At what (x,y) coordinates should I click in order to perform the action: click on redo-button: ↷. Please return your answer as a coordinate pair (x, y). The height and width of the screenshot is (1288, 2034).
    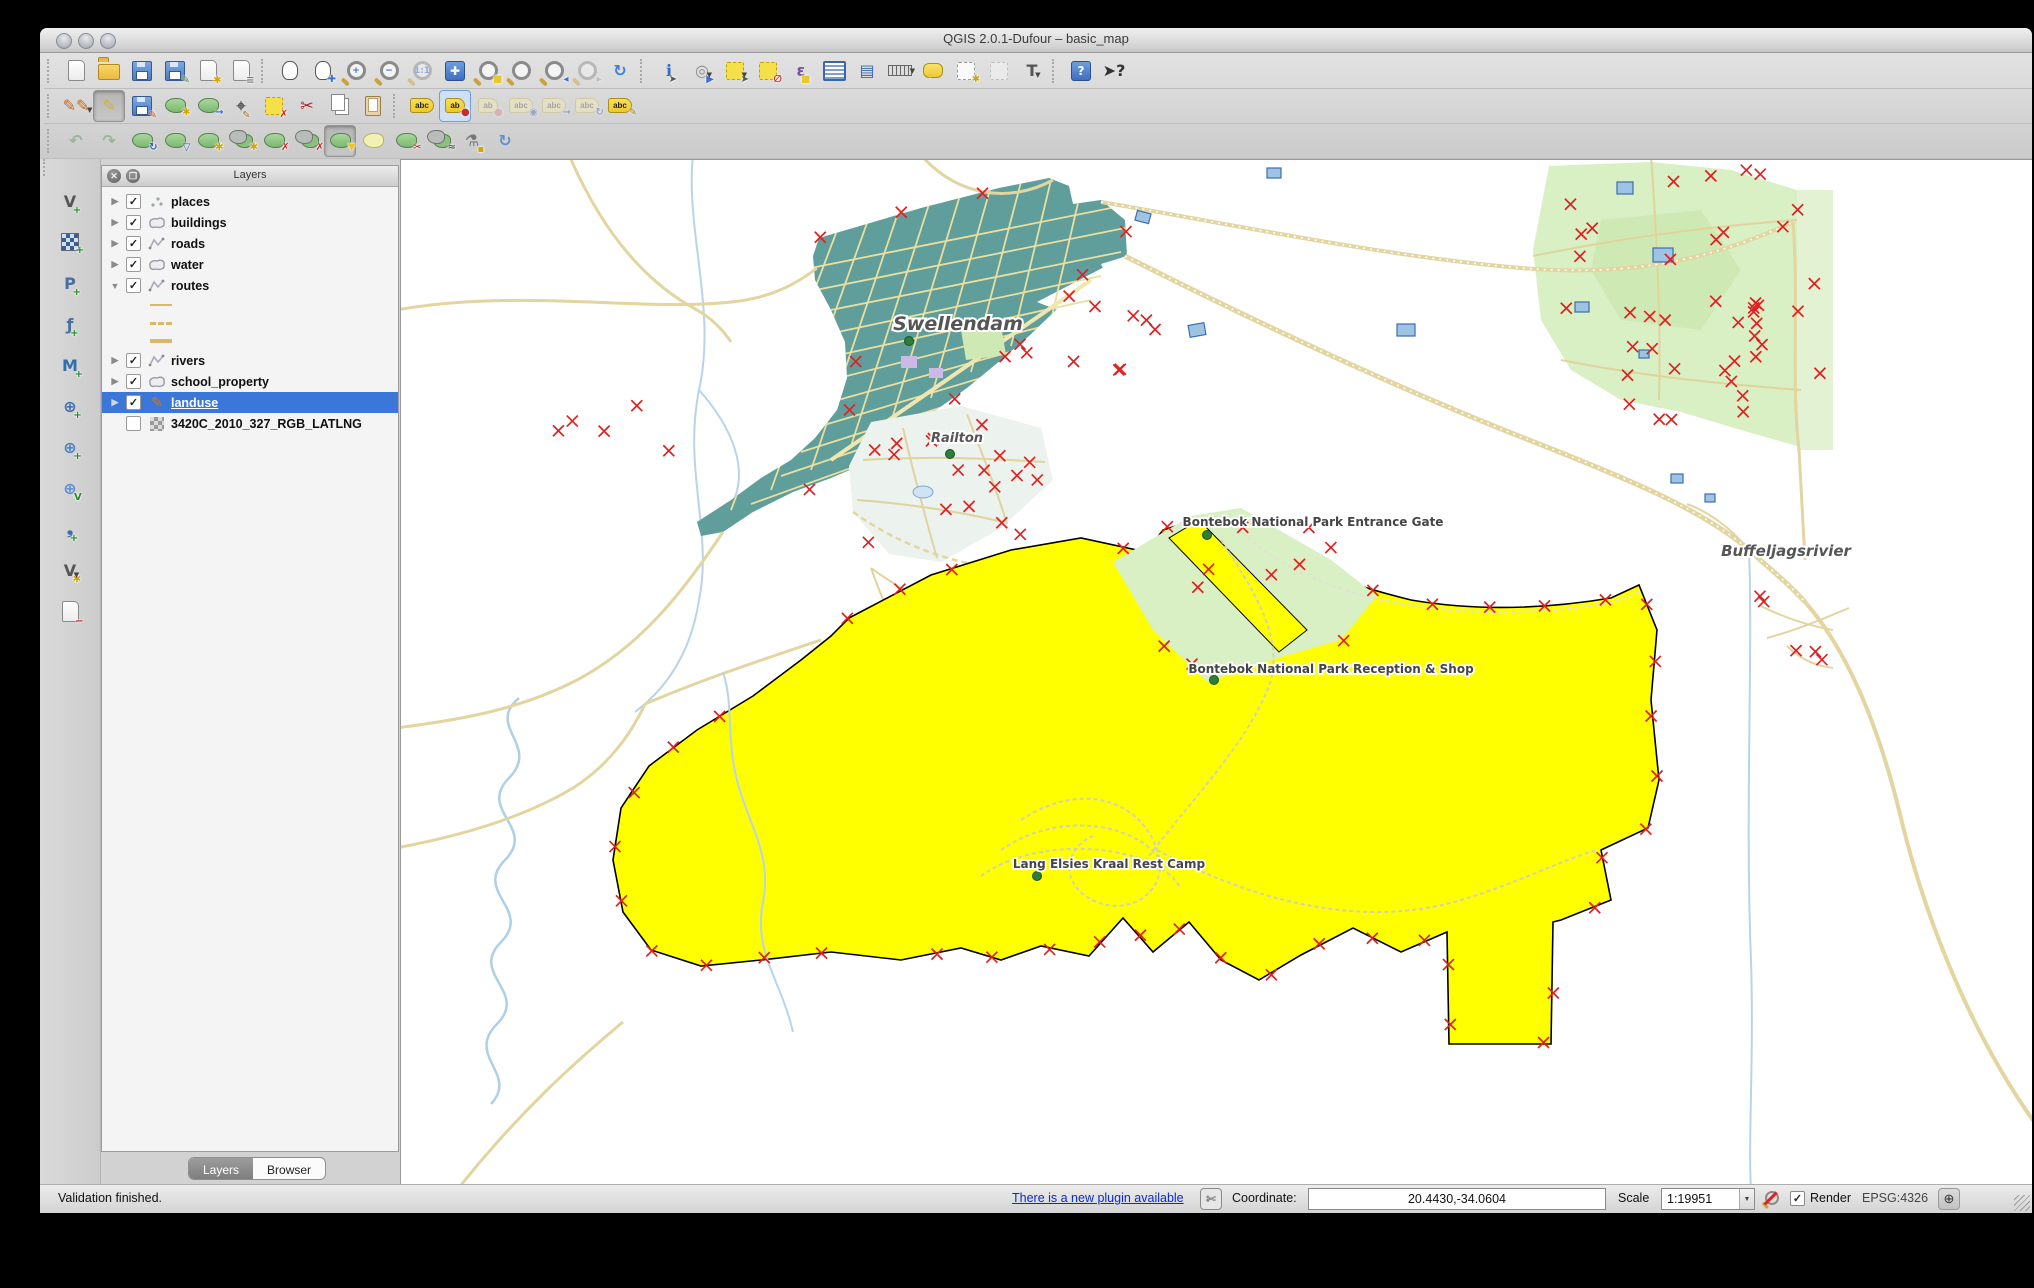
    Looking at the image, I should click on (109, 141).